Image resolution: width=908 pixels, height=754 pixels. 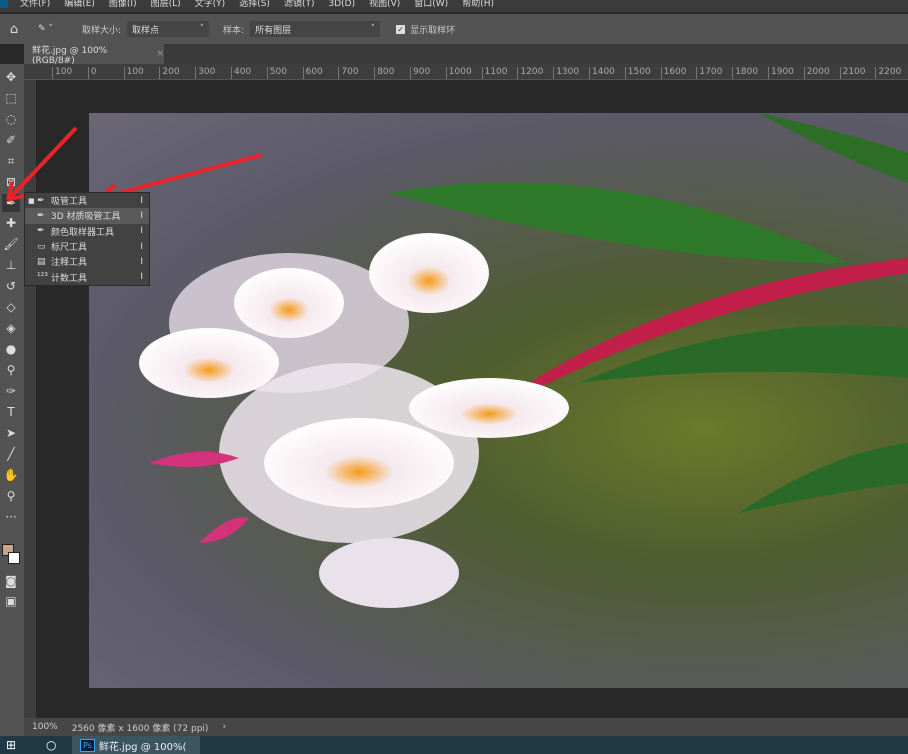 I want to click on zoom-level: 100%, so click(x=45, y=727).